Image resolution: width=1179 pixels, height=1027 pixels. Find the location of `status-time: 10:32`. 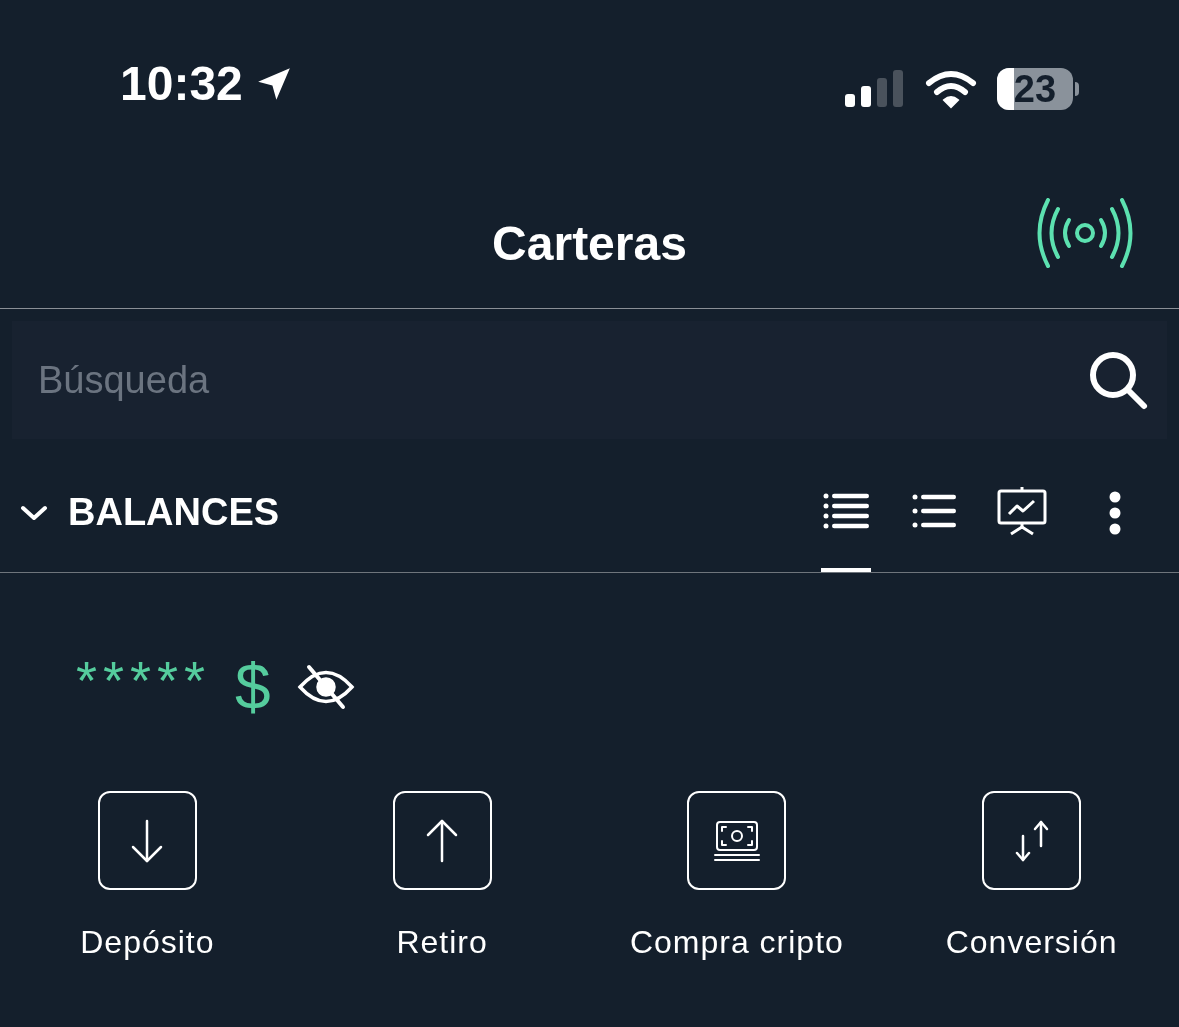

status-time: 10:32 is located at coordinates (181, 84).